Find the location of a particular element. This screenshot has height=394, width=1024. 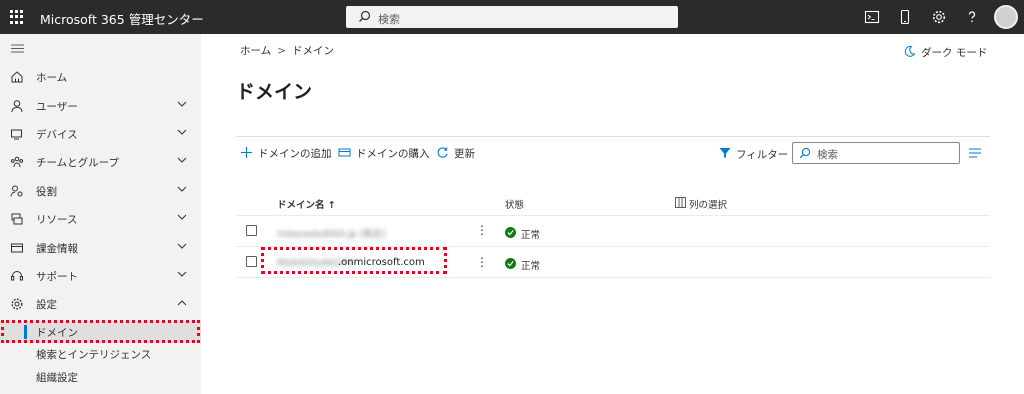

terminal-icon is located at coordinates (872, 17).